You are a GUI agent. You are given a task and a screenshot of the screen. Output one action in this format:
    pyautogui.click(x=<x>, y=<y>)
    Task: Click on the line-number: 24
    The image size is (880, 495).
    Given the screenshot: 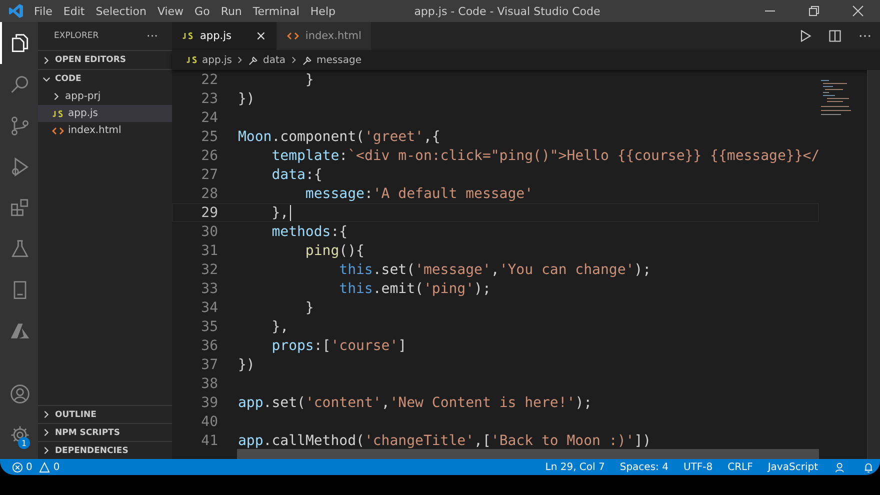 What is the action you would take?
    pyautogui.click(x=209, y=118)
    